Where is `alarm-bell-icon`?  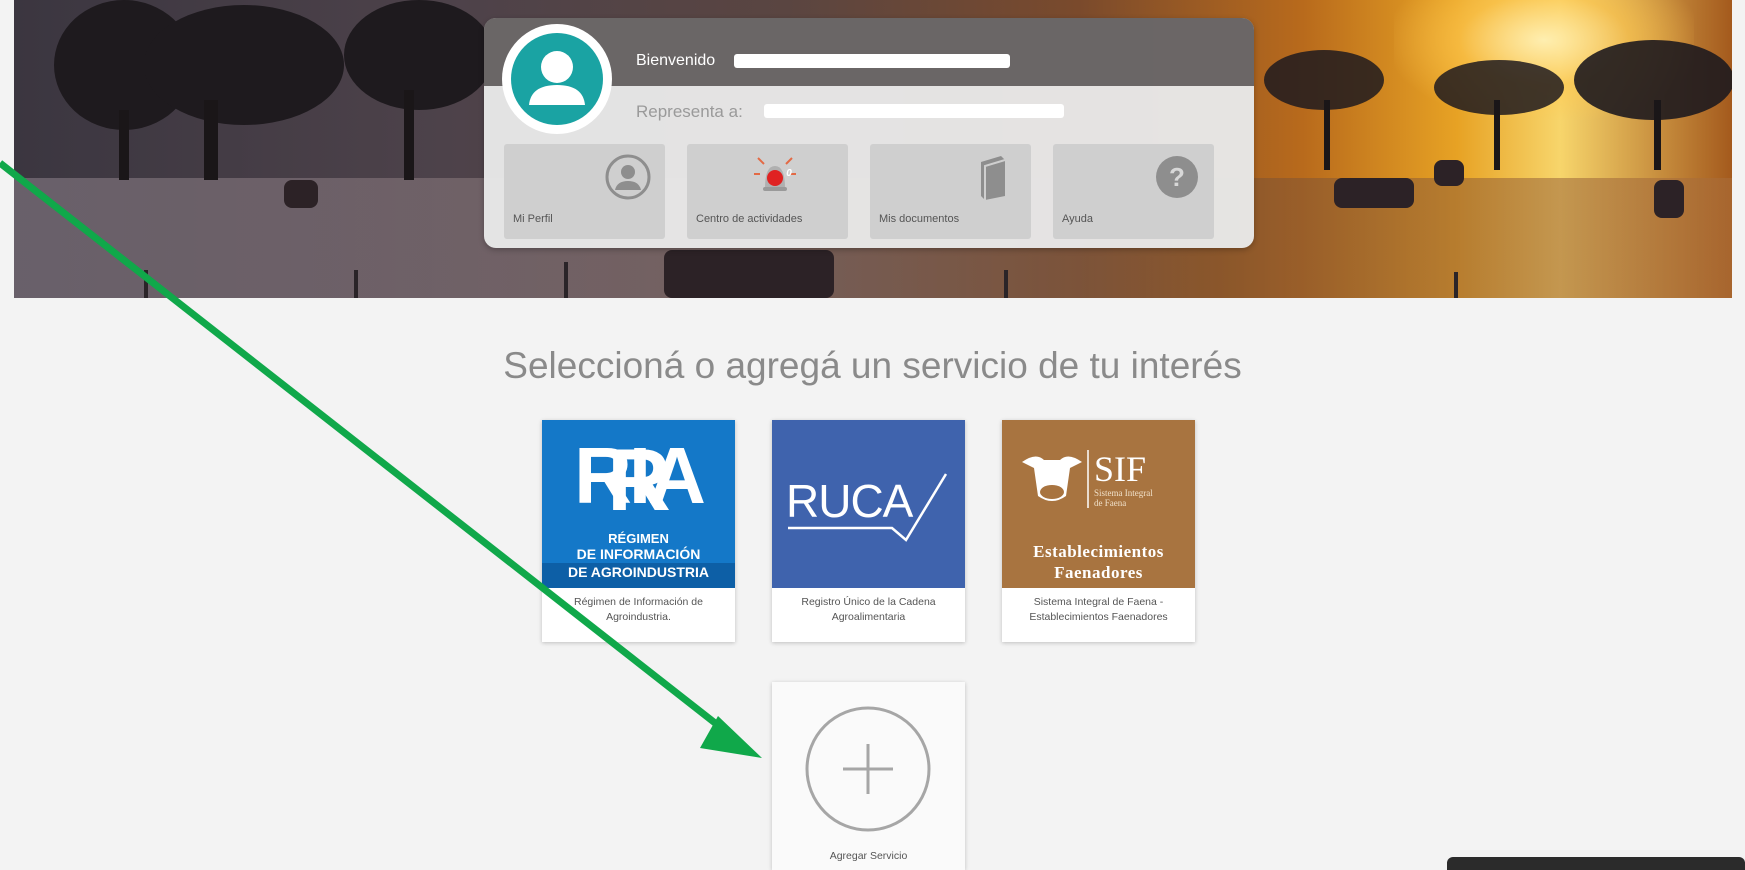
alarm-bell-icon is located at coordinates (775, 179).